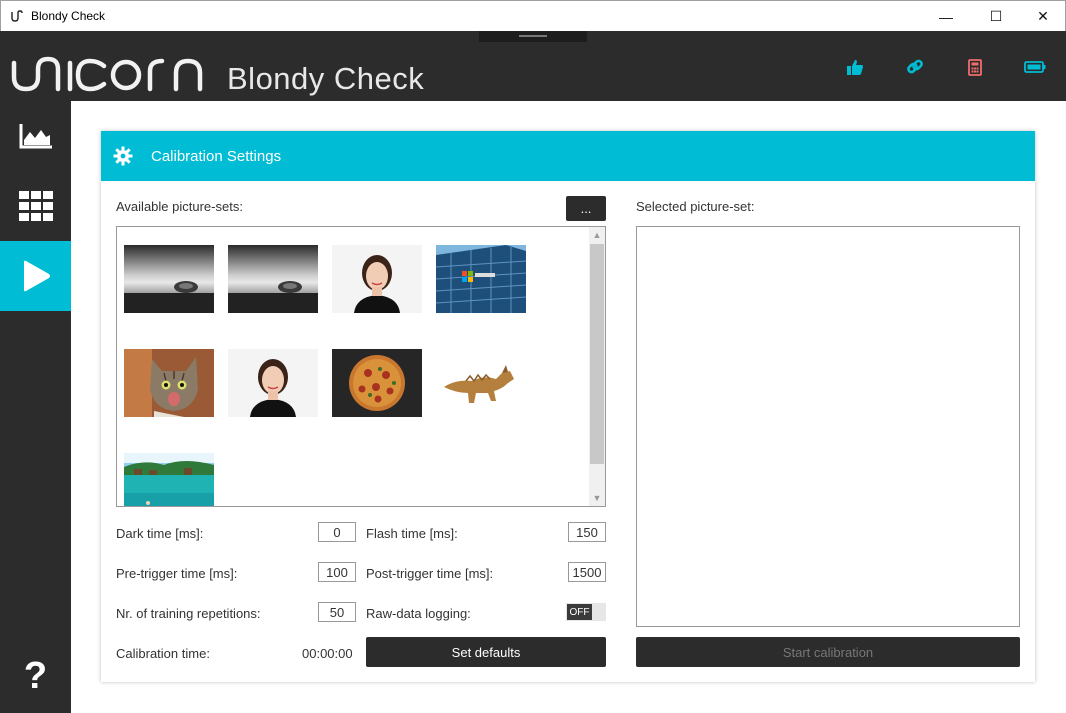 This screenshot has width=1066, height=713. I want to click on raw-data-logging-label: Raw-data logging:, so click(418, 613).